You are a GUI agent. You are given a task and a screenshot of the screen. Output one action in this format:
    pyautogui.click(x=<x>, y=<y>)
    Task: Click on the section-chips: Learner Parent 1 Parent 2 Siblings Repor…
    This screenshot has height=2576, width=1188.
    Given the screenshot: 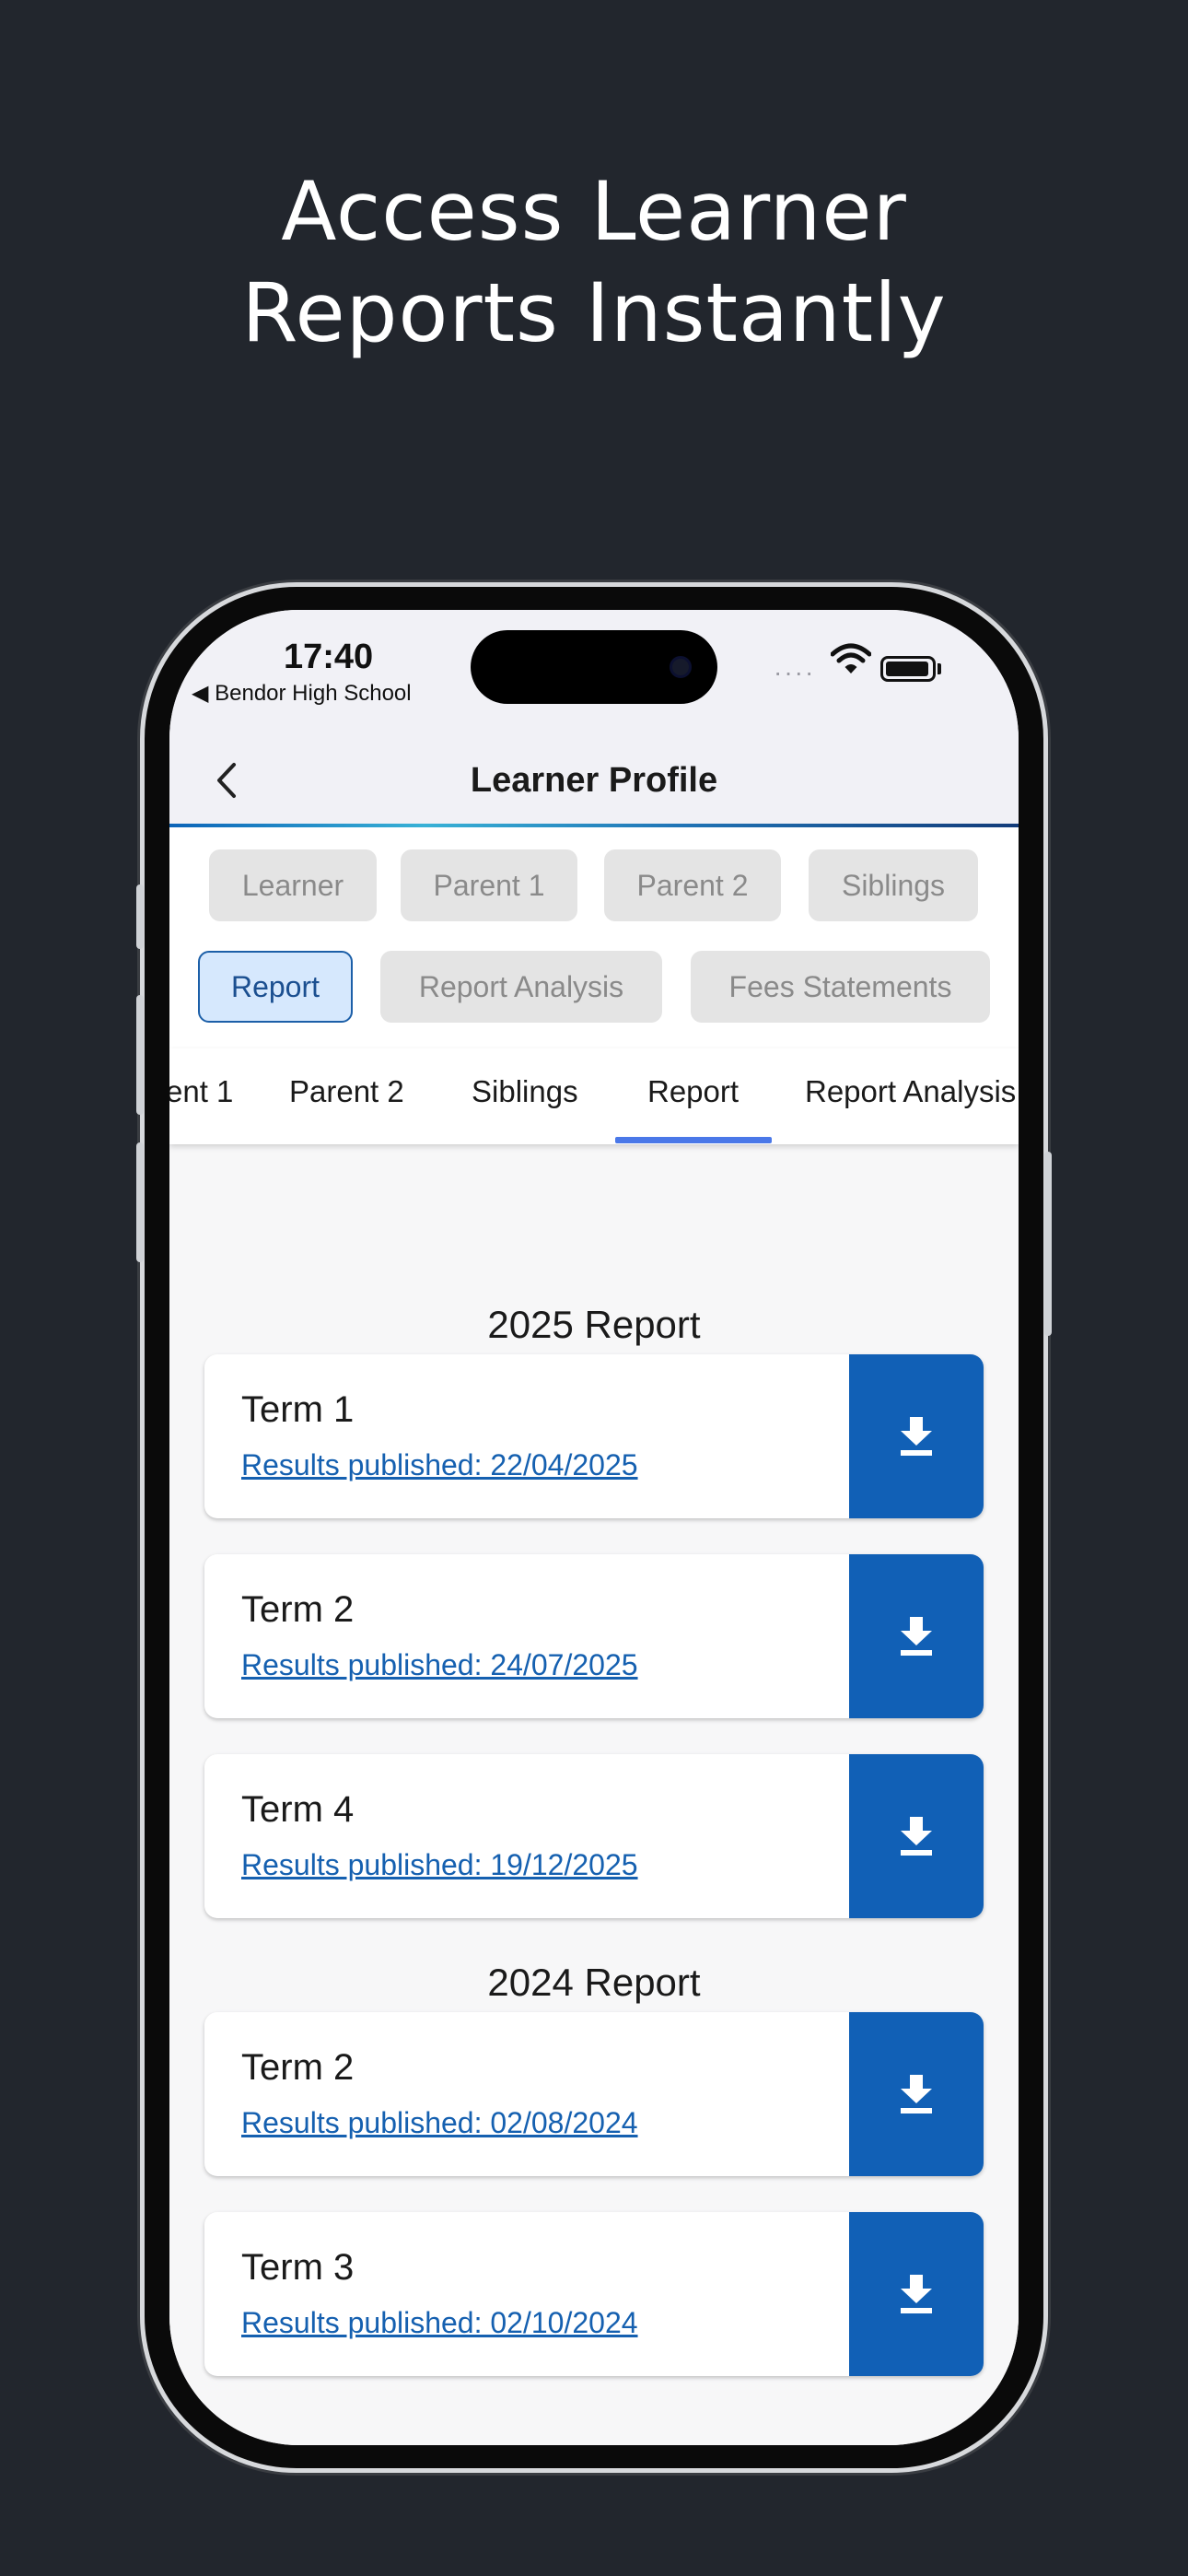 What is the action you would take?
    pyautogui.click(x=594, y=937)
    